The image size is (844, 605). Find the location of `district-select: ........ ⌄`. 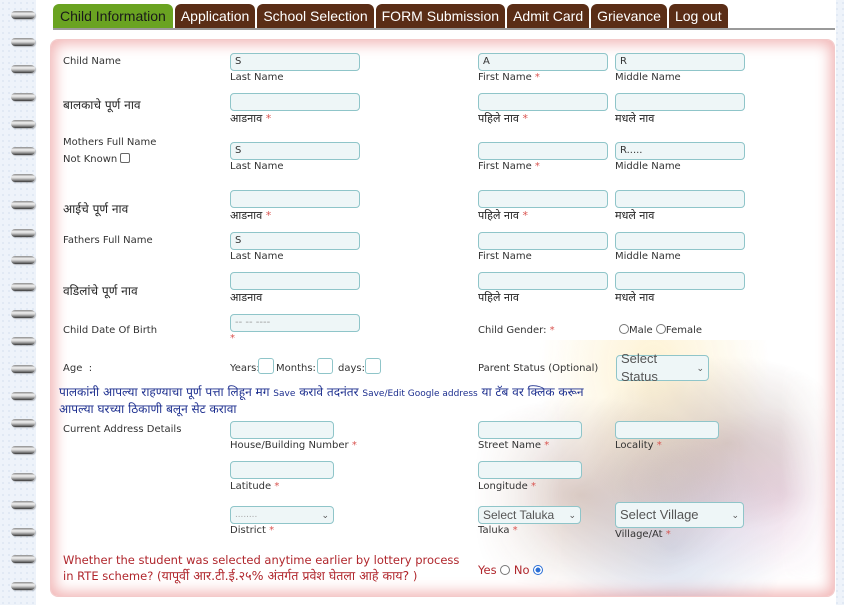

district-select: ........ ⌄ is located at coordinates (282, 515).